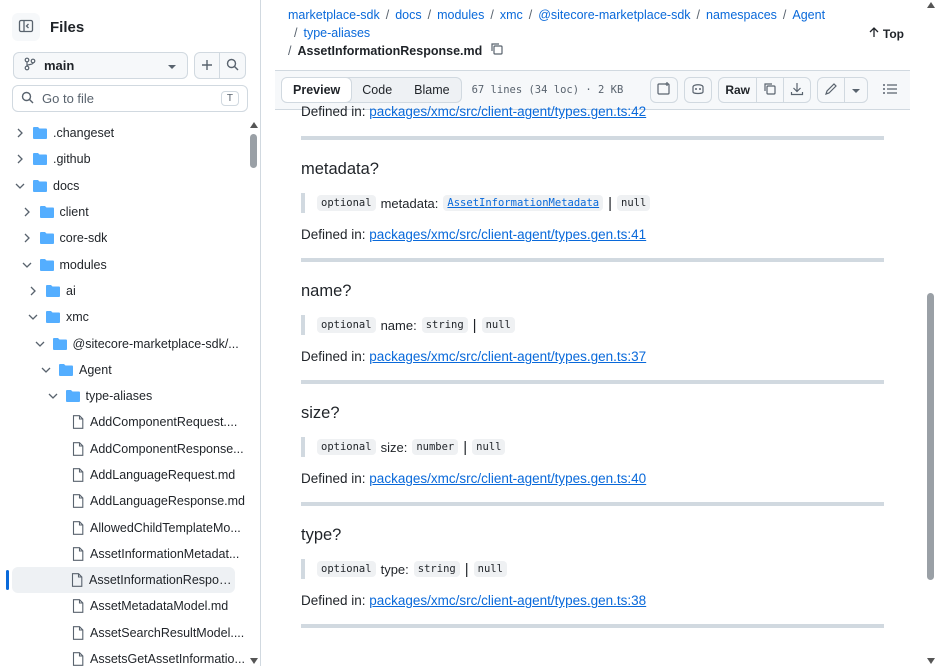 Image resolution: width=936 pixels, height=666 pixels. Describe the element at coordinates (408, 15) in the screenshot. I see `breadcrumb-link: docs` at that location.